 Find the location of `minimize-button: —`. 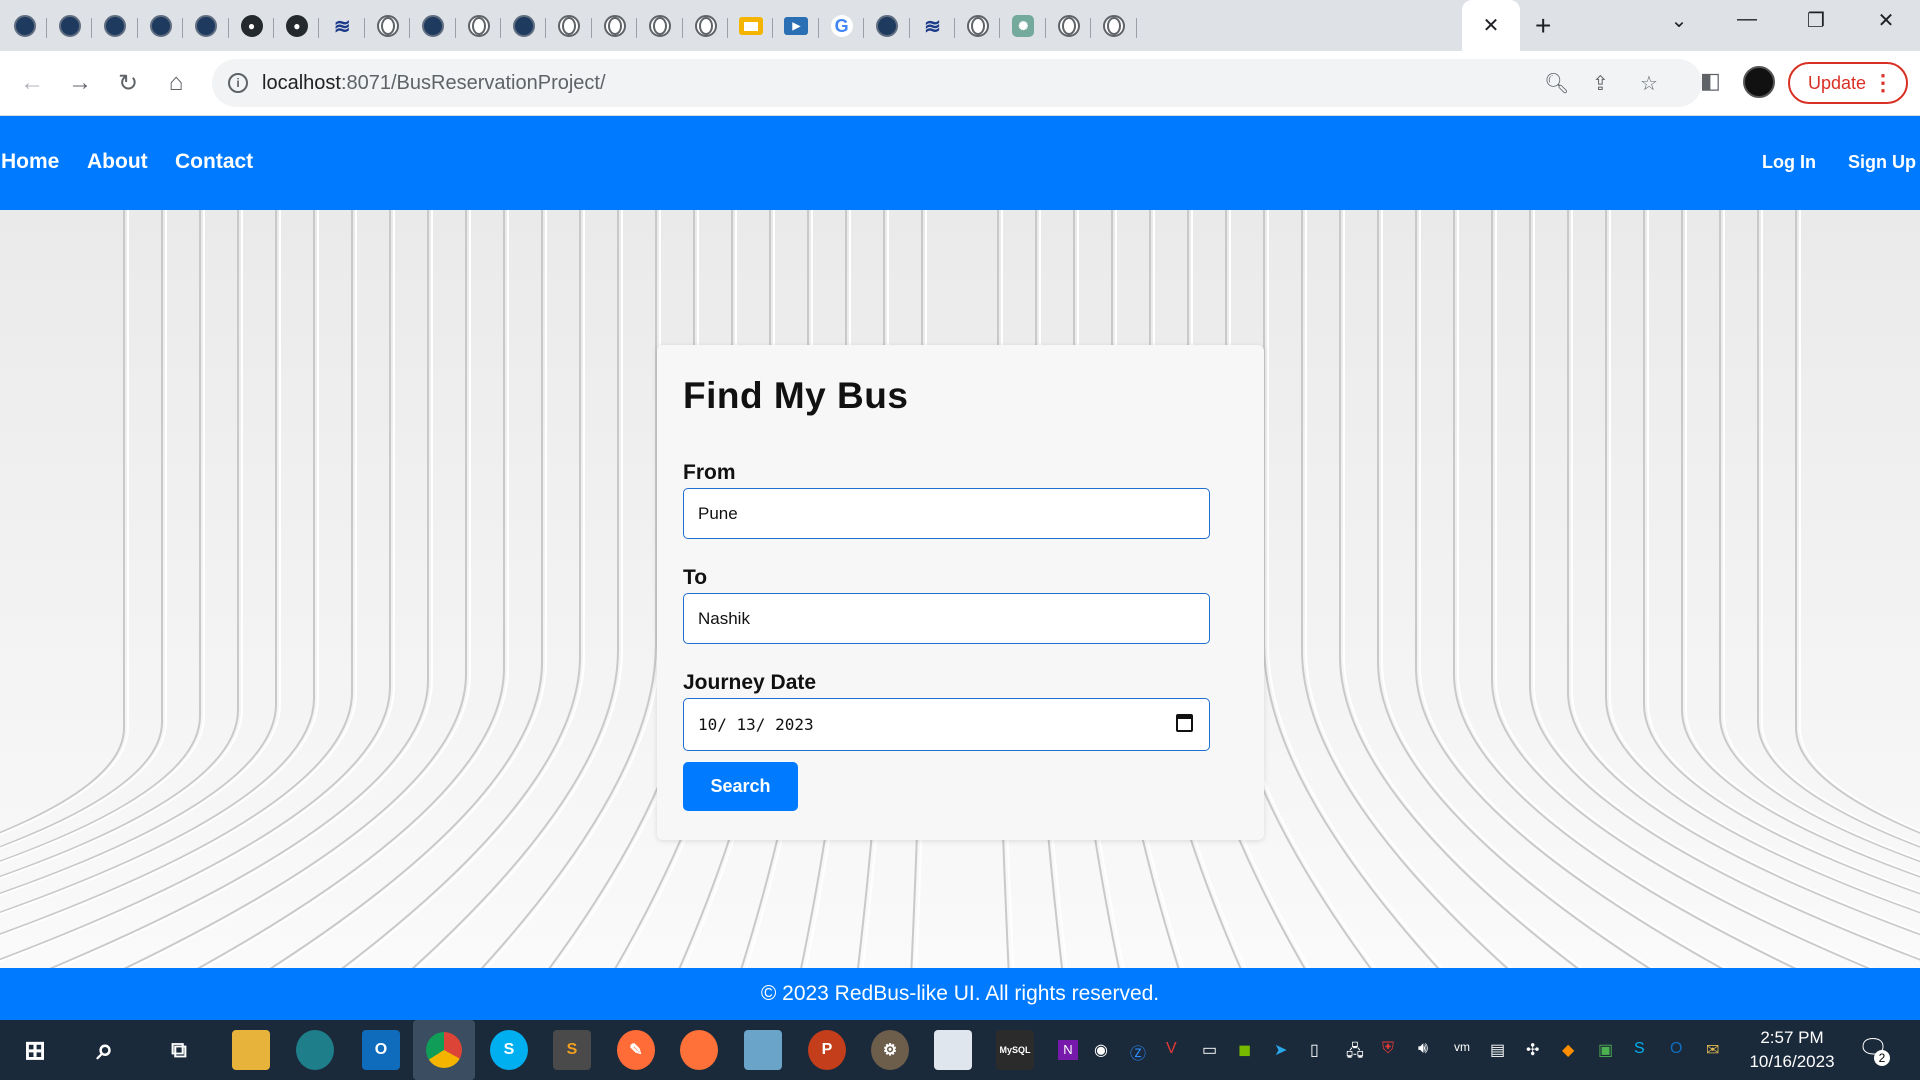

minimize-button: — is located at coordinates (1747, 19).